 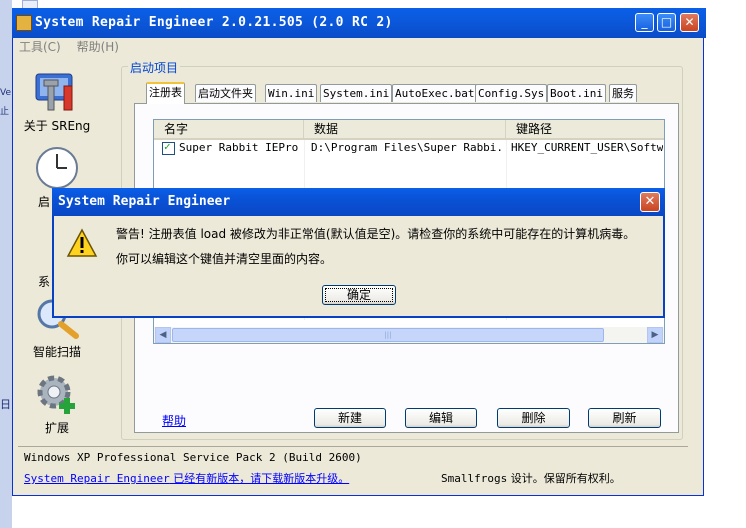 I want to click on warning-icon, so click(x=82, y=243).